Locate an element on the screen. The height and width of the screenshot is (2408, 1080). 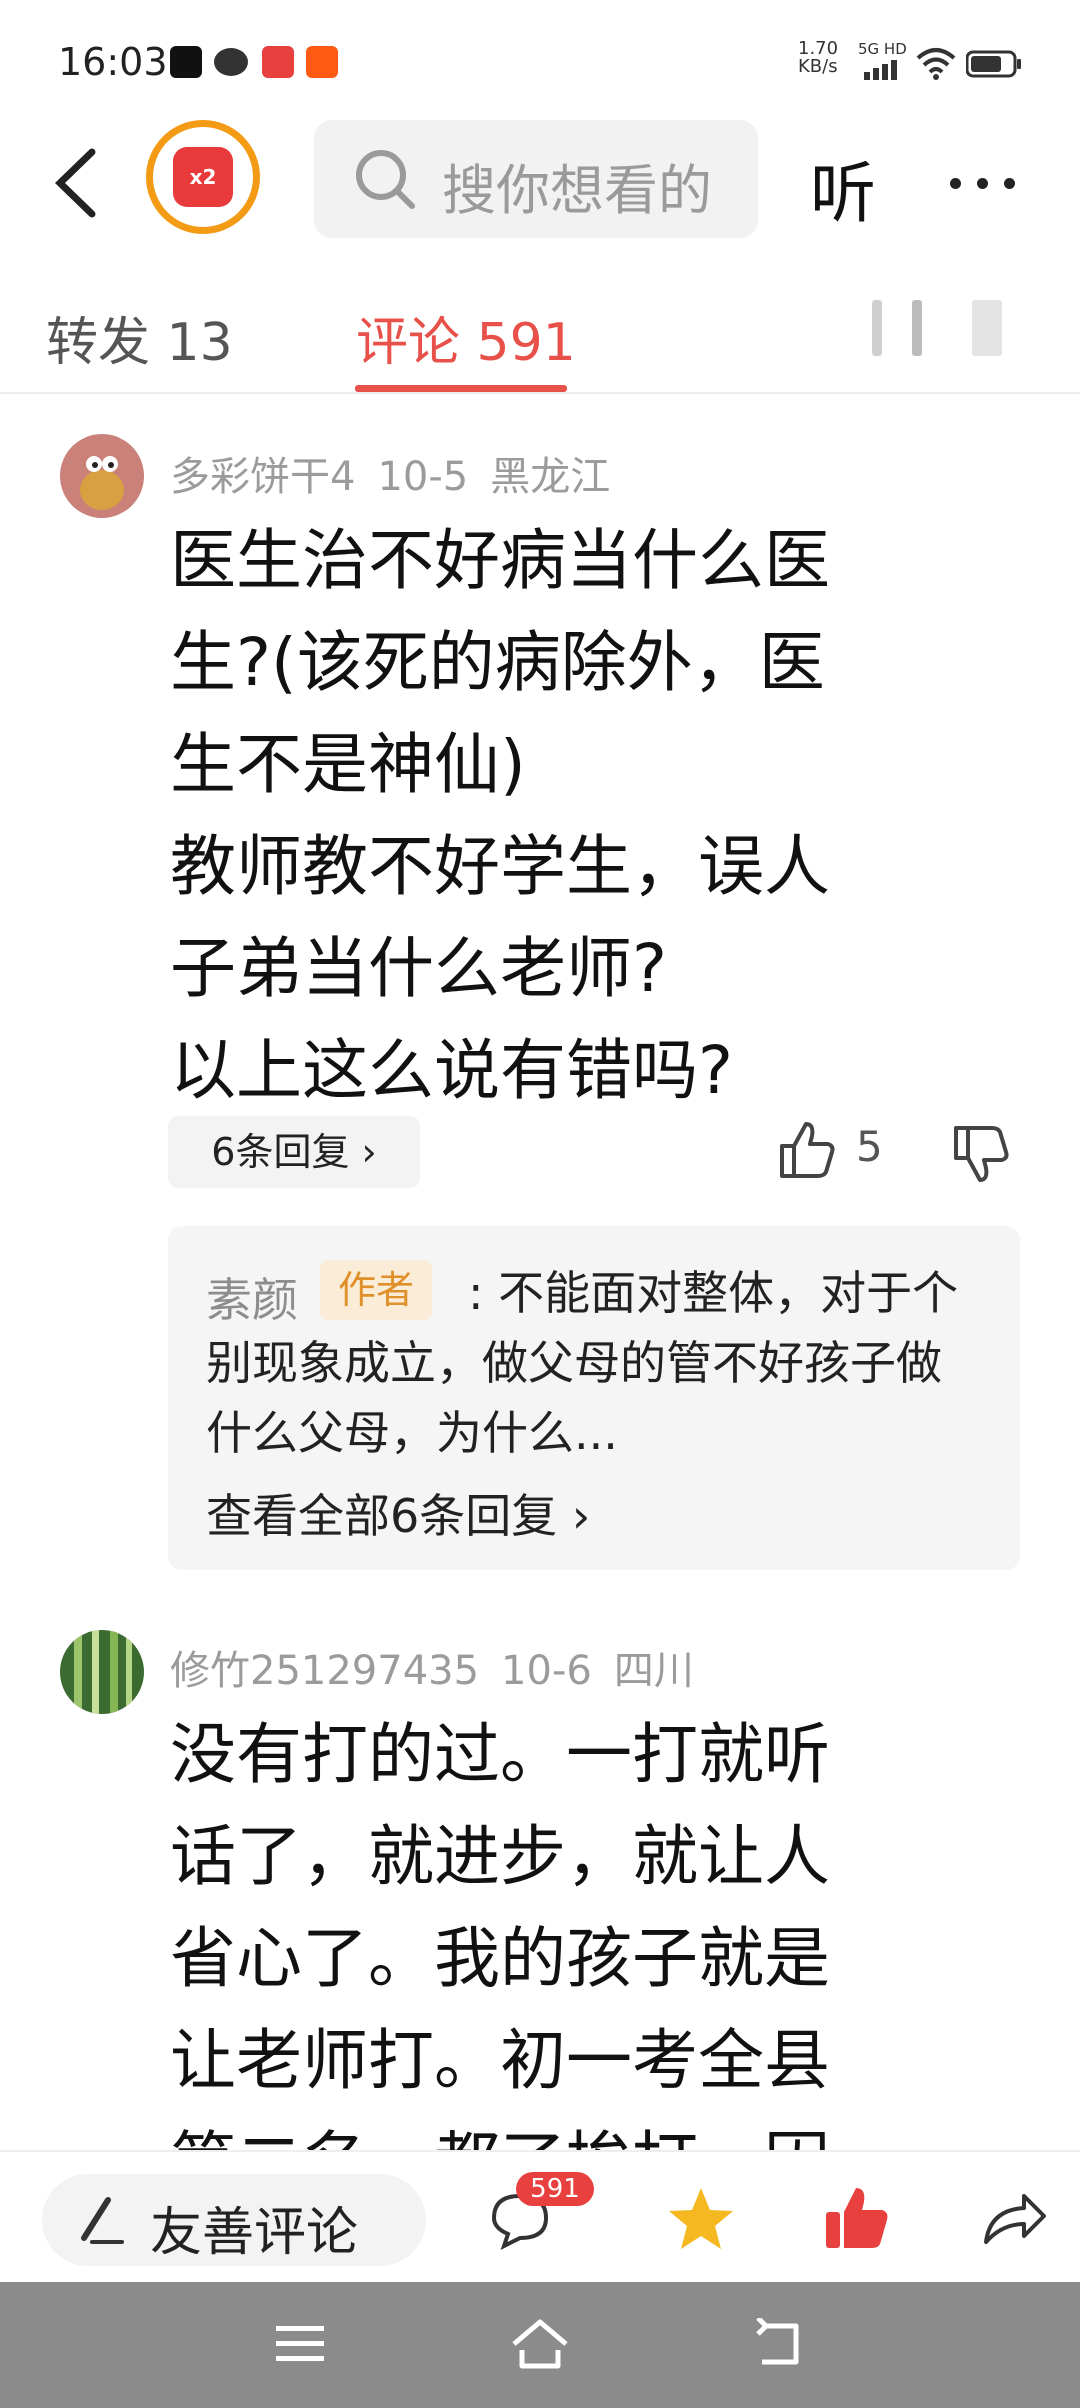
red-packet-avatar: x2 is located at coordinates (203, 177).